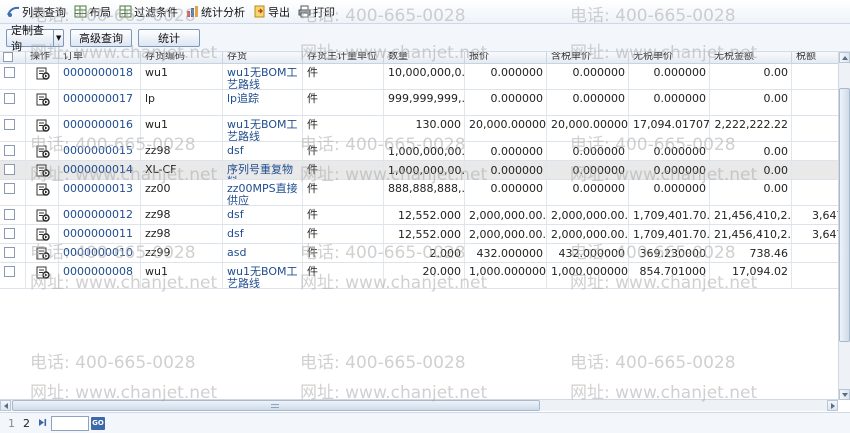 This screenshot has width=850, height=433. I want to click on order-cell: 0000000011, so click(100, 234).